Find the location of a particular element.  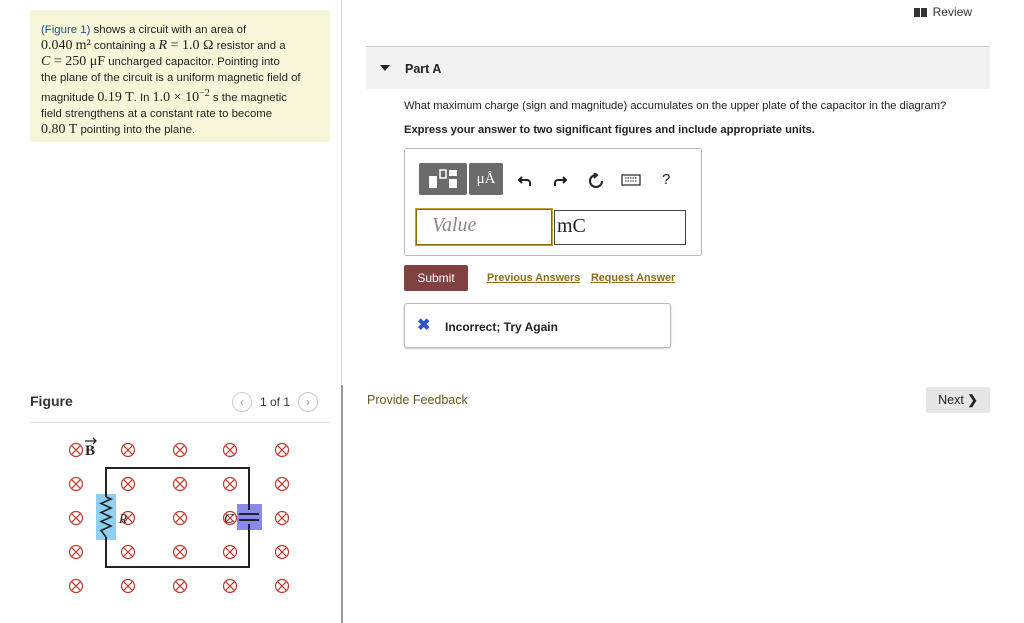

answer-box: μÅ ? Value mC is located at coordinates (553, 202).